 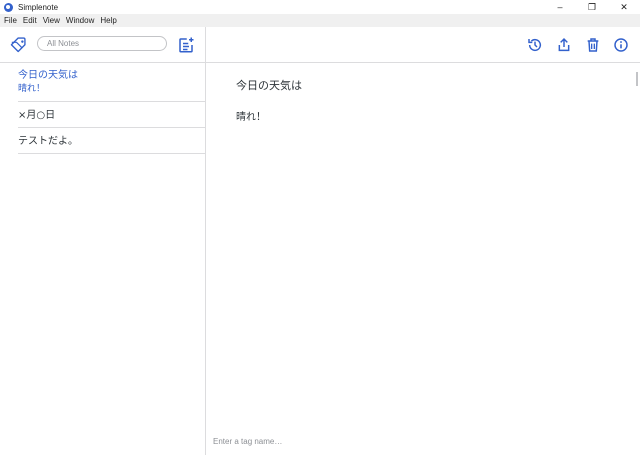 I want to click on simplenote-logo-icon, so click(x=8, y=7).